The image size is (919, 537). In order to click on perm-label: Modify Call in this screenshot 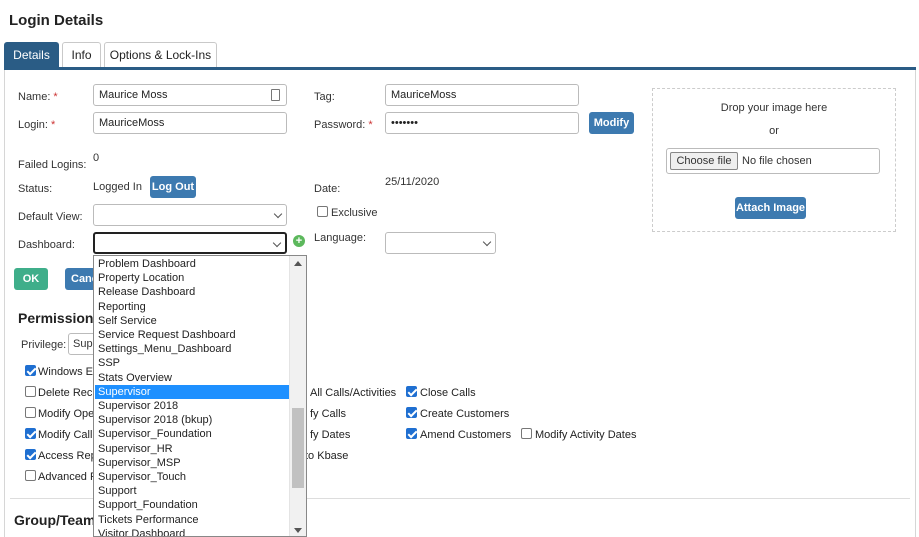, I will do `click(65, 435)`.